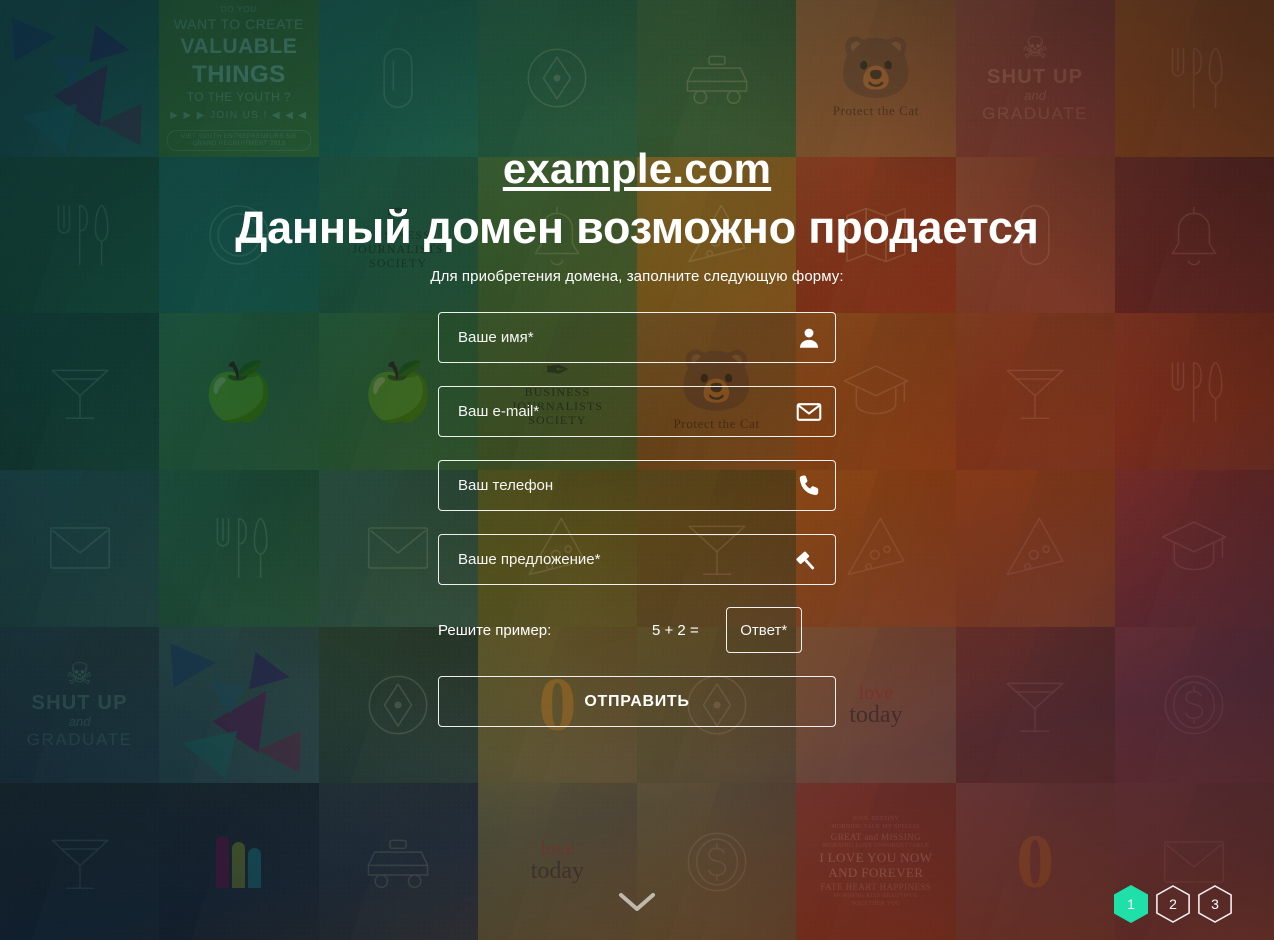 This screenshot has width=1274, height=940. I want to click on captcha-row: Решите пример: 5 + 2 =, so click(637, 630).